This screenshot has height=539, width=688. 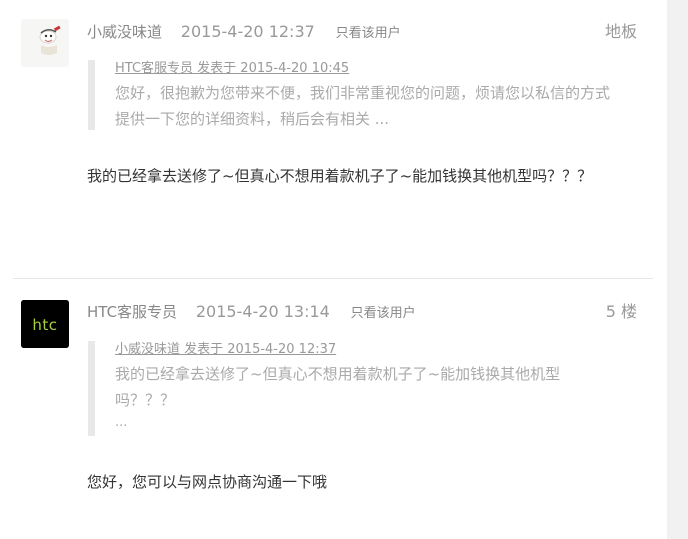 What do you see at coordinates (124, 32) in the screenshot?
I see `author-name: 小威没味道` at bounding box center [124, 32].